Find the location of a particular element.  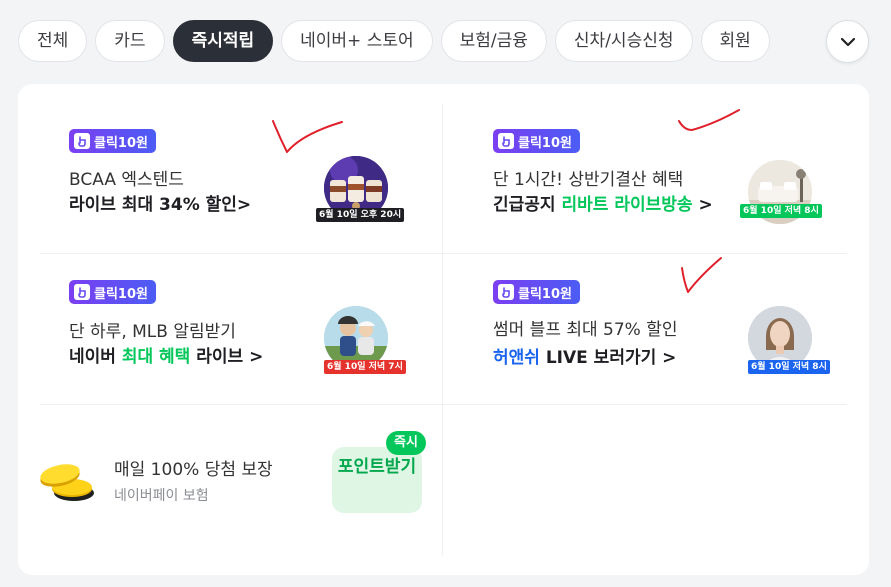

instant-tag: 즉시 is located at coordinates (406, 443).